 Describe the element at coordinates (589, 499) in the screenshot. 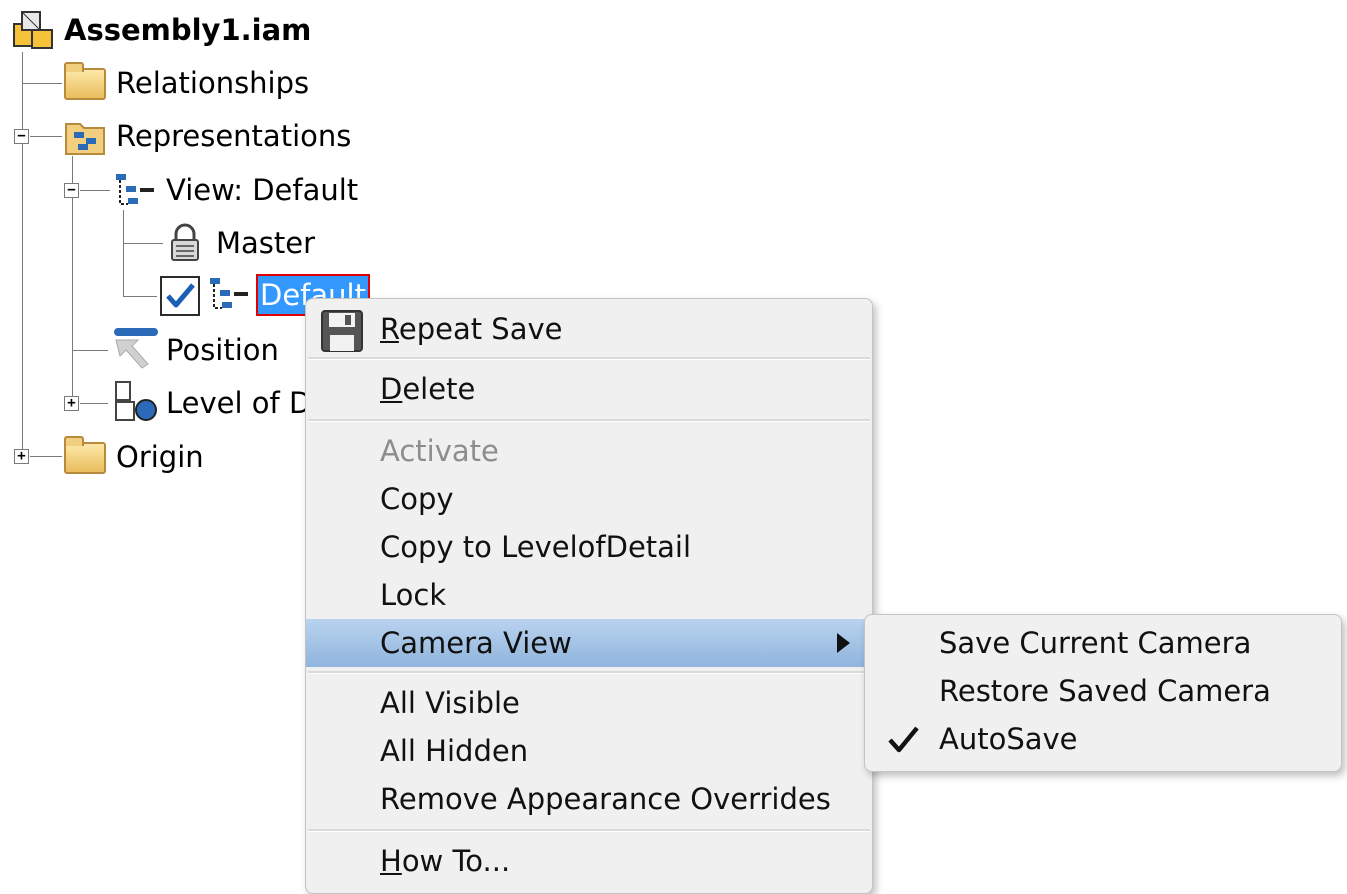

I see `menu-item-copy: Copy` at that location.